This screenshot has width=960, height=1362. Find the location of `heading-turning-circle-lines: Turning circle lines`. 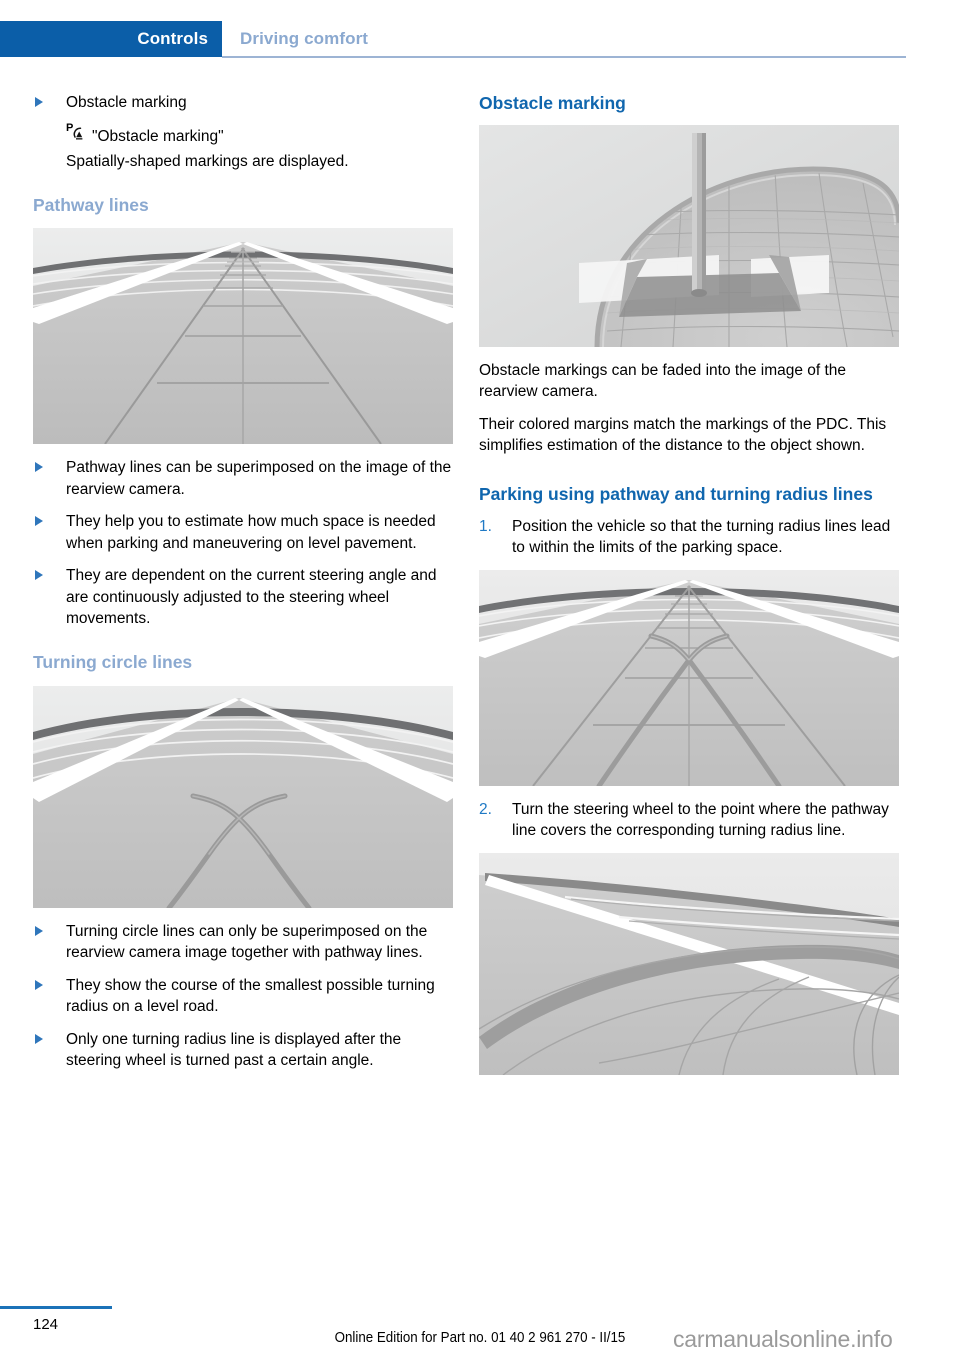

heading-turning-circle-lines: Turning circle lines is located at coordinates (113, 661).